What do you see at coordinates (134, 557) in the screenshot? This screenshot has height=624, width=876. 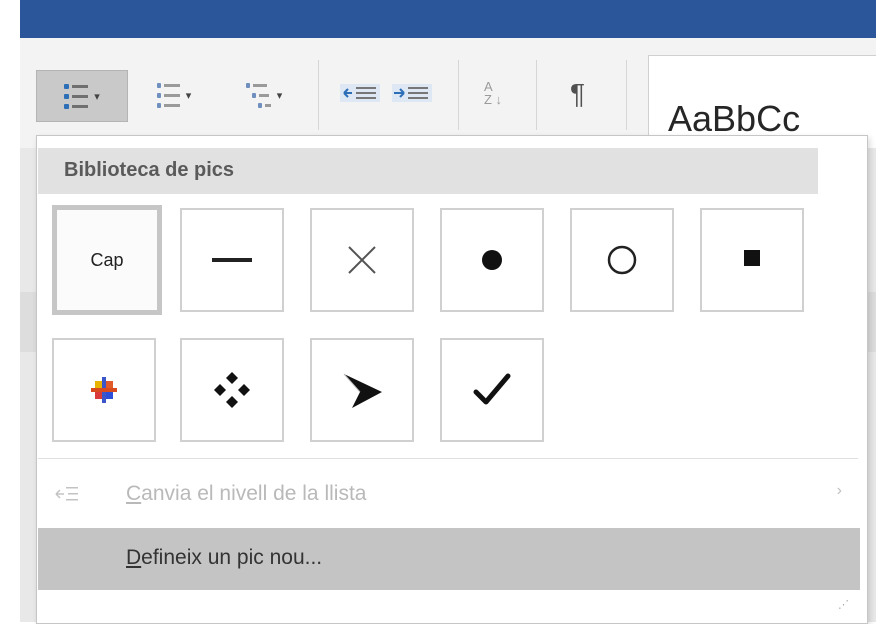 I see `define-new-accelerator: D` at bounding box center [134, 557].